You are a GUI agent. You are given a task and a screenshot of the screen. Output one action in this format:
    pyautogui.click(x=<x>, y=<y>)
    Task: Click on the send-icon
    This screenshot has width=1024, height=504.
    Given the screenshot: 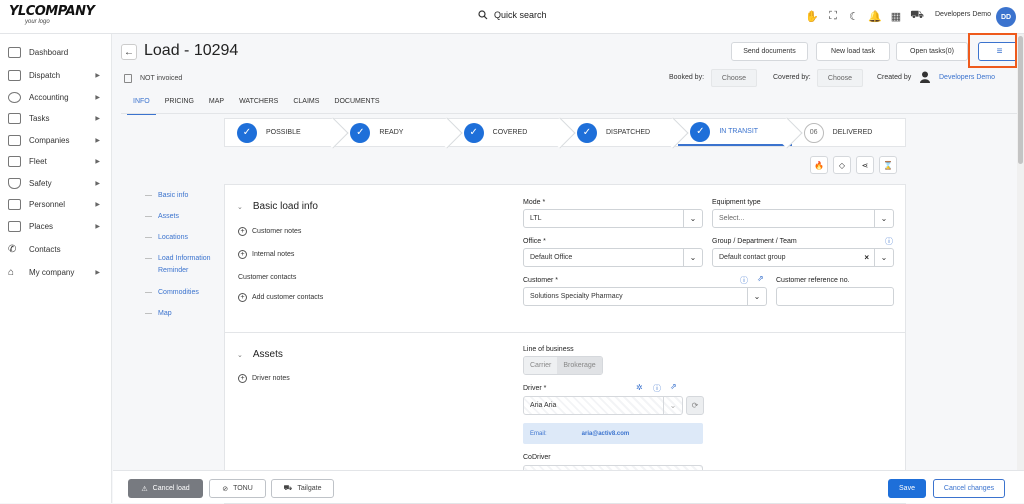 What is the action you would take?
    pyautogui.click(x=14, y=75)
    